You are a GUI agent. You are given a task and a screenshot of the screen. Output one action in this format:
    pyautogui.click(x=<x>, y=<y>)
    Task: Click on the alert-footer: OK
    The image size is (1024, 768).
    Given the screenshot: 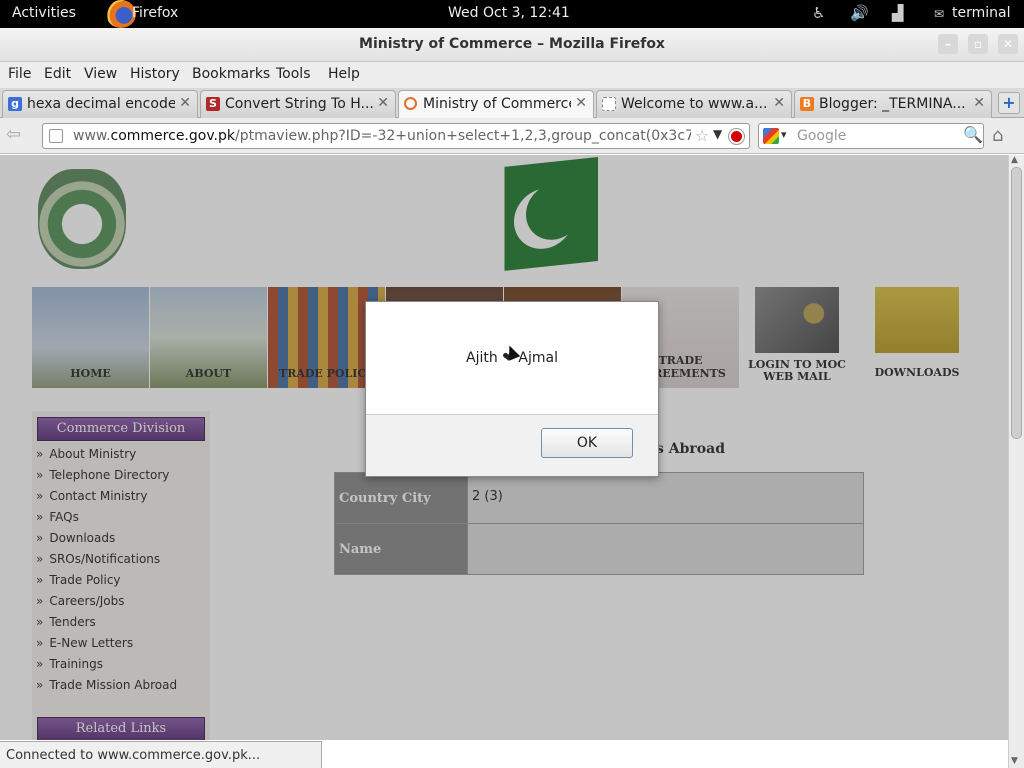 What is the action you would take?
    pyautogui.click(x=512, y=445)
    